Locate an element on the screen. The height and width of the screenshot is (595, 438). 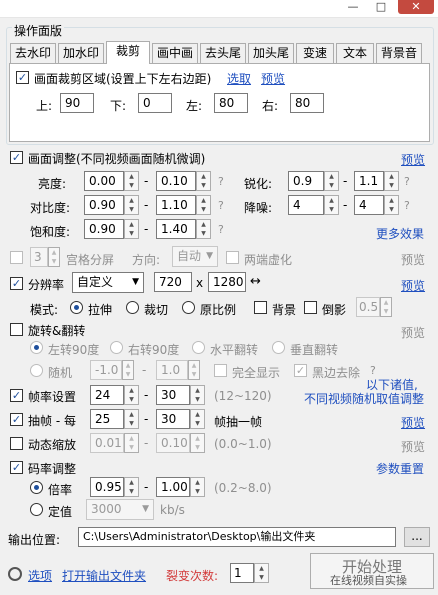
random-radio is located at coordinates (36, 370).